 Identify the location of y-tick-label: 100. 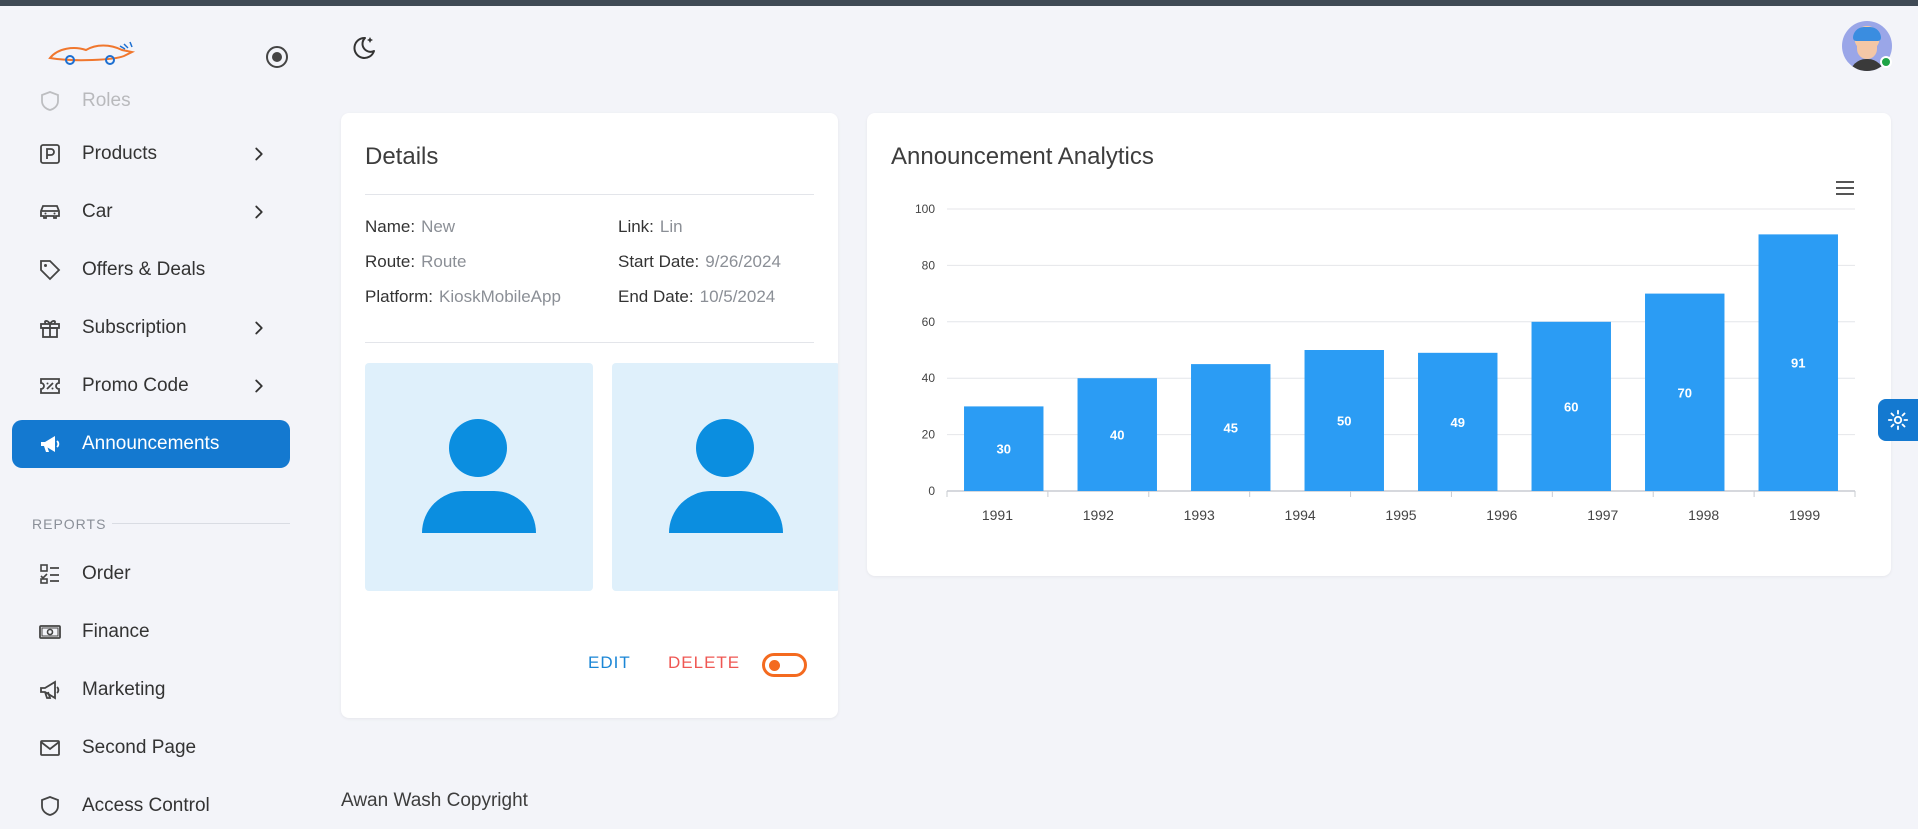
(925, 209).